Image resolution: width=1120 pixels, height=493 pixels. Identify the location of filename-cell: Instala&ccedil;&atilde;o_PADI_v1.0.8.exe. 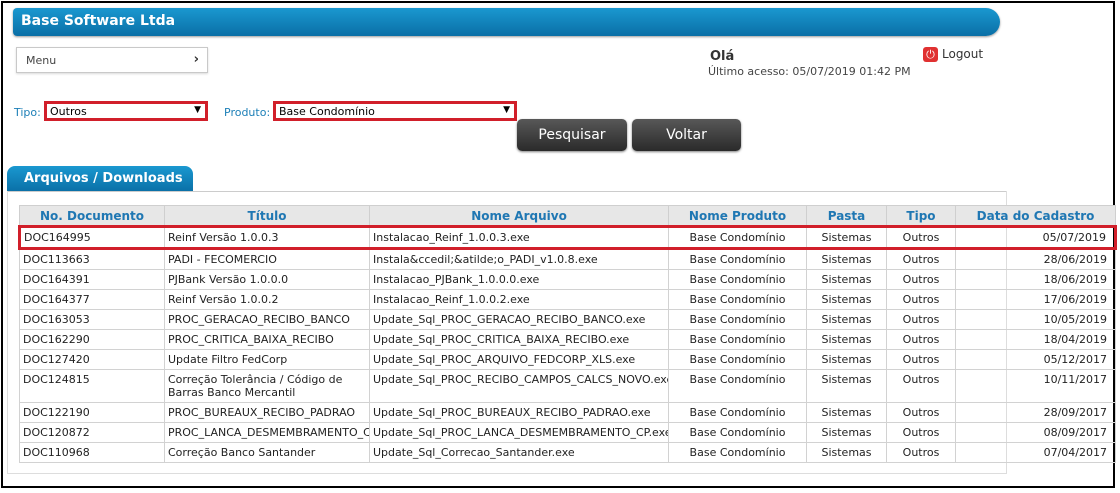
(519, 259).